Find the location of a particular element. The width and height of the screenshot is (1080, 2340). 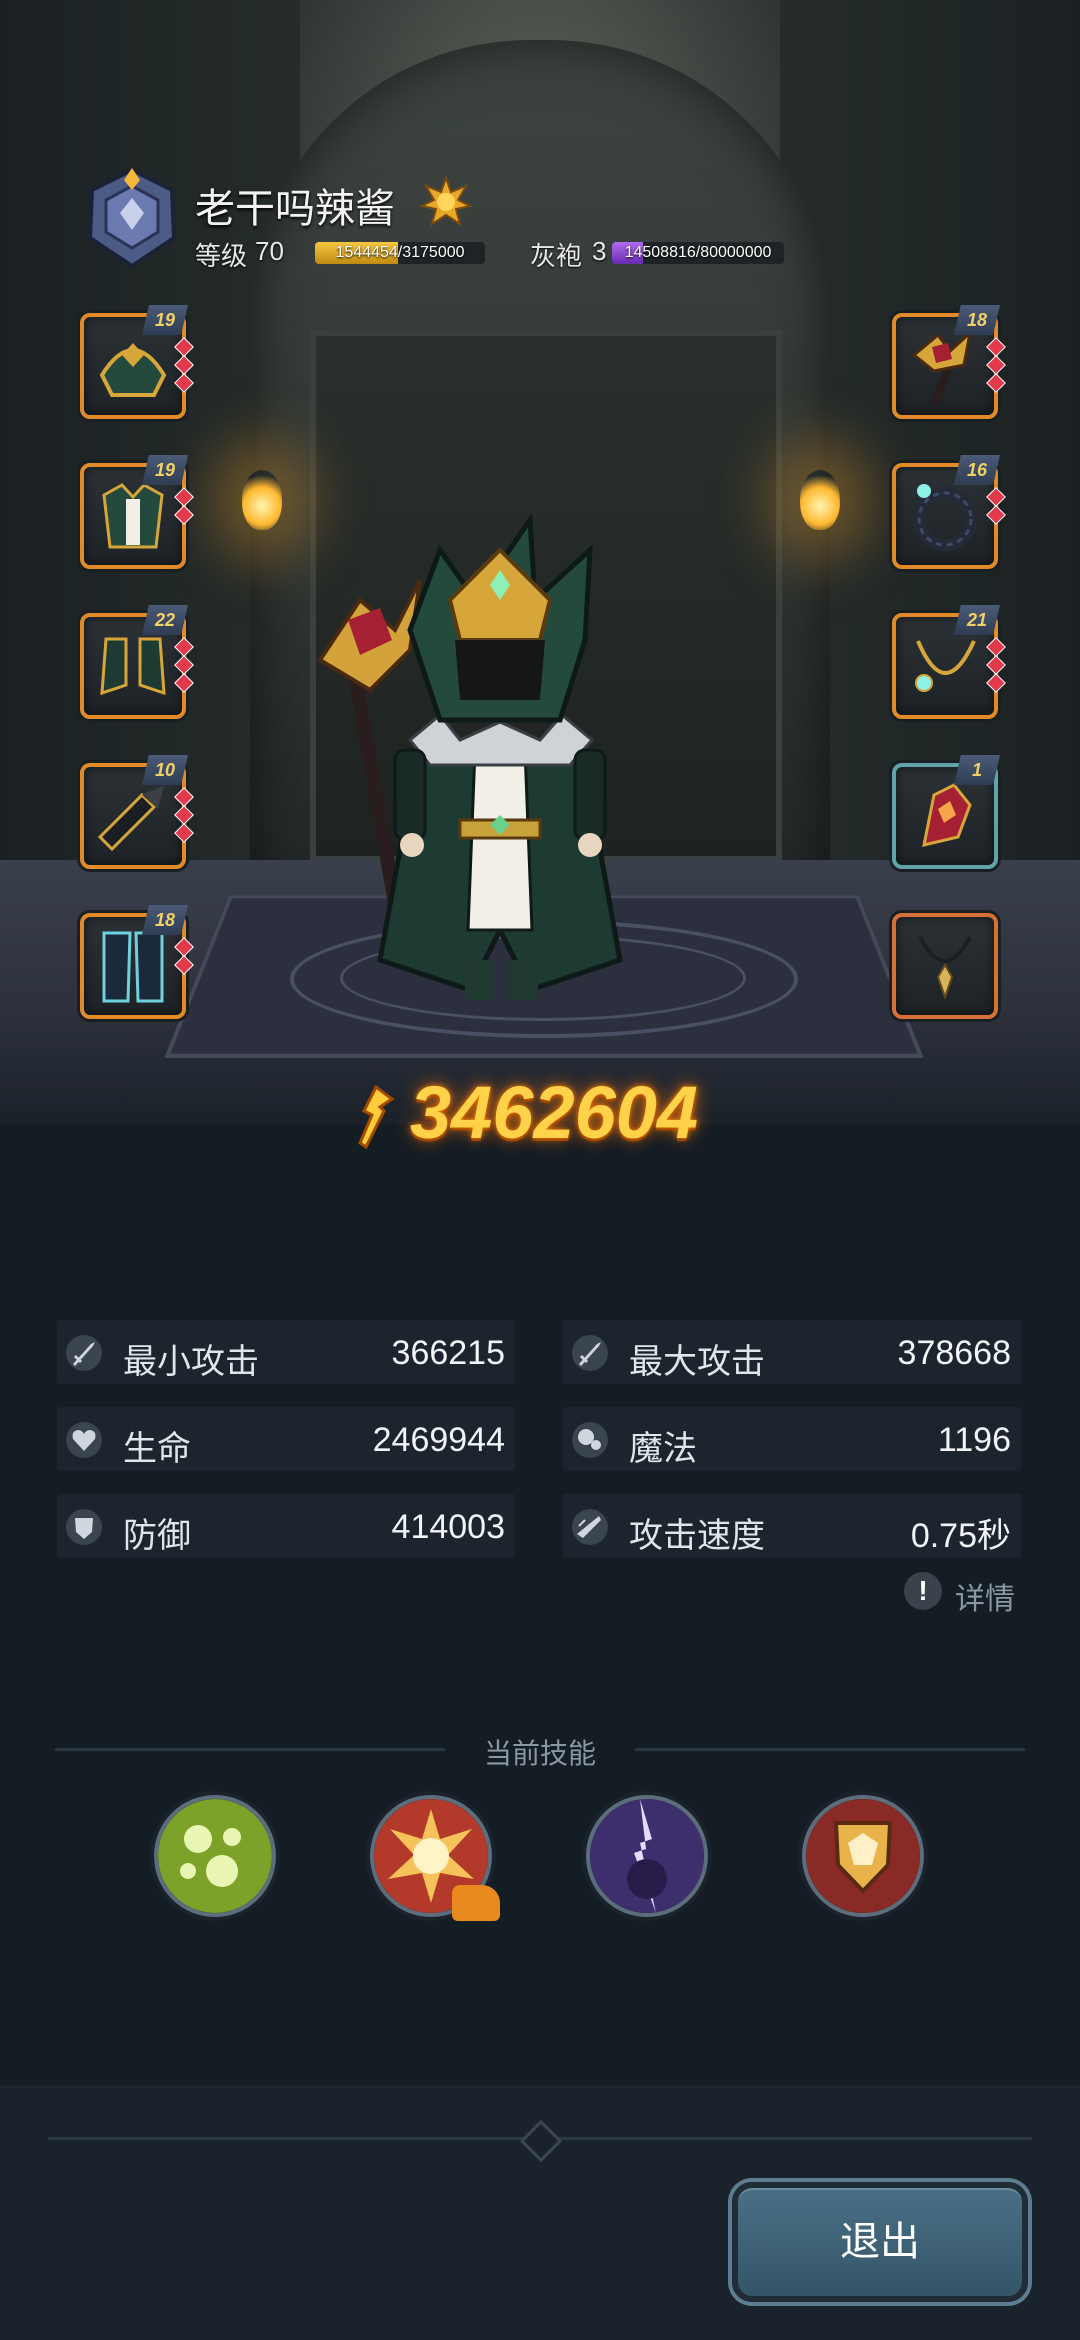

equipment-slot-amulet is located at coordinates (945, 966).